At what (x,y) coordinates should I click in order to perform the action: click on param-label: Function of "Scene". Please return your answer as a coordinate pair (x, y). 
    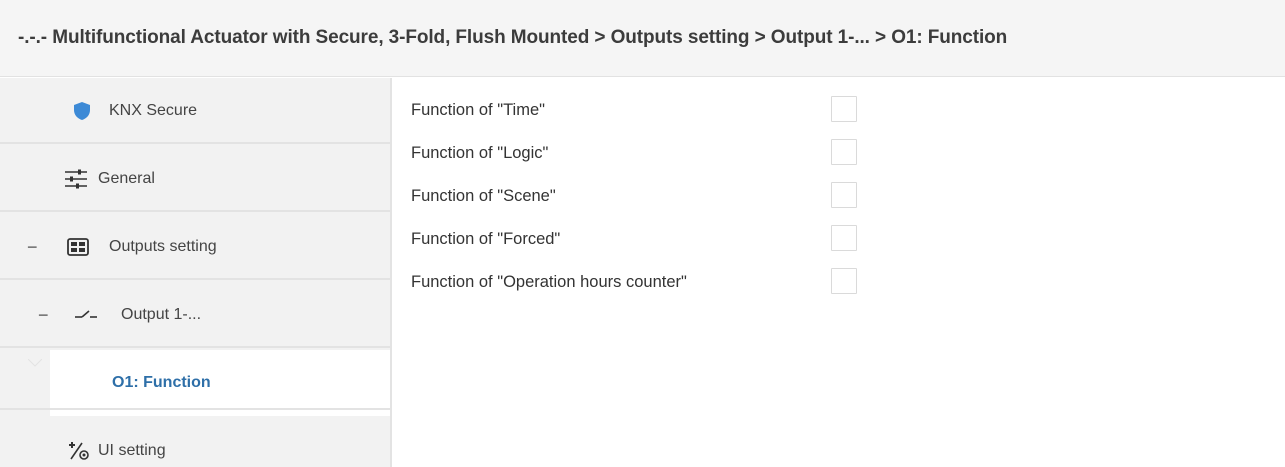
    Looking at the image, I should click on (483, 195).